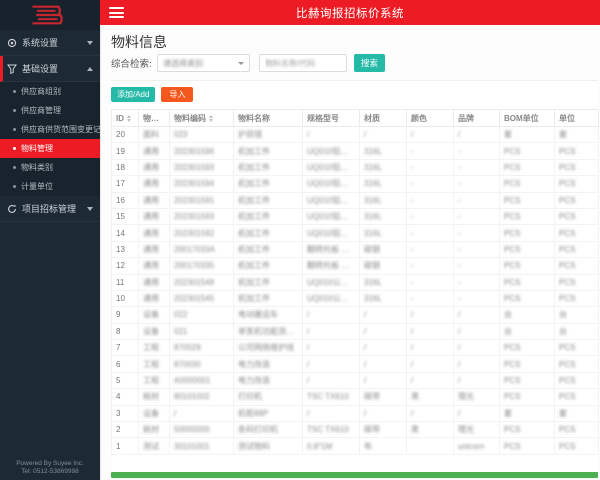 The image size is (600, 480). Describe the element at coordinates (383, 446) in the screenshot. I see `cell-material: 布` at that location.